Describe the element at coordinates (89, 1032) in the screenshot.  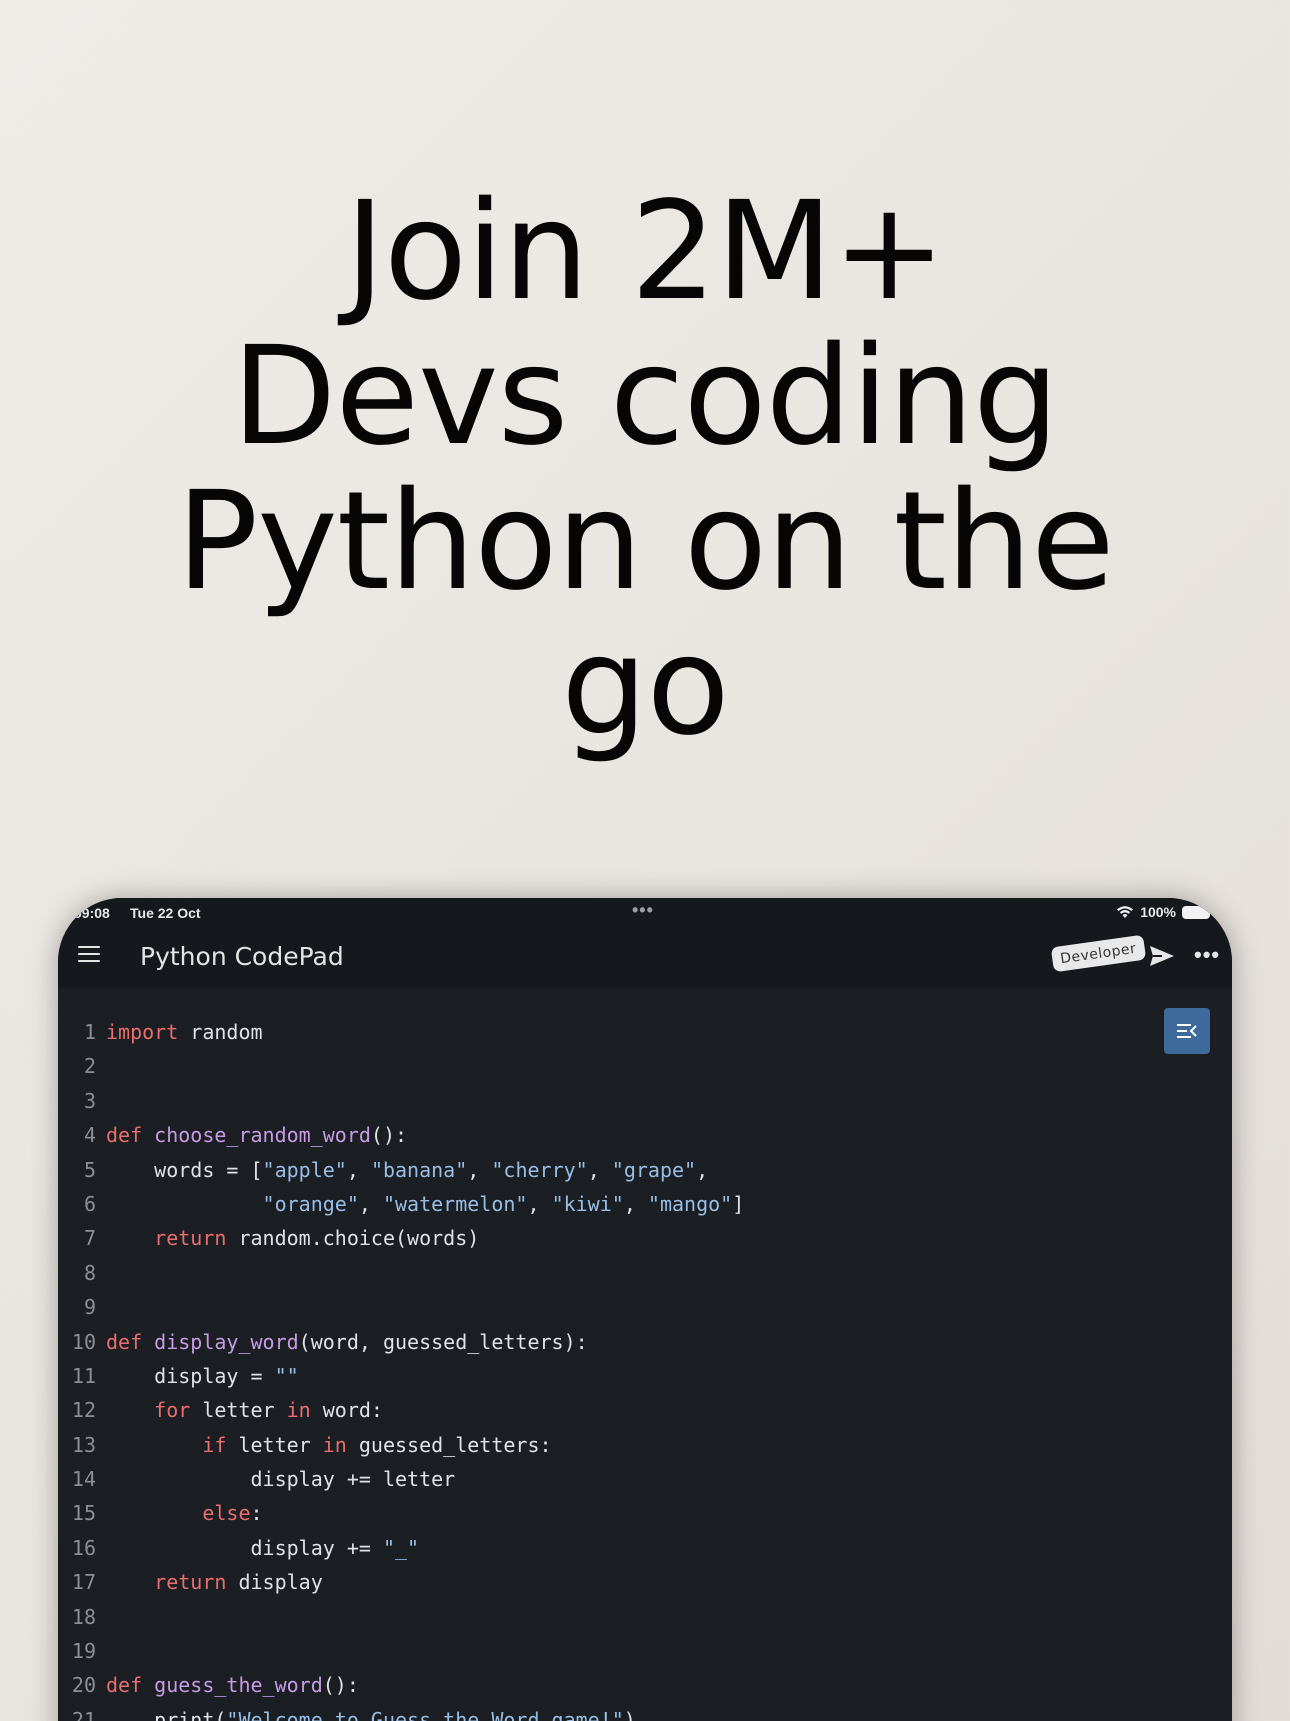
I see `line-number: 1` at that location.